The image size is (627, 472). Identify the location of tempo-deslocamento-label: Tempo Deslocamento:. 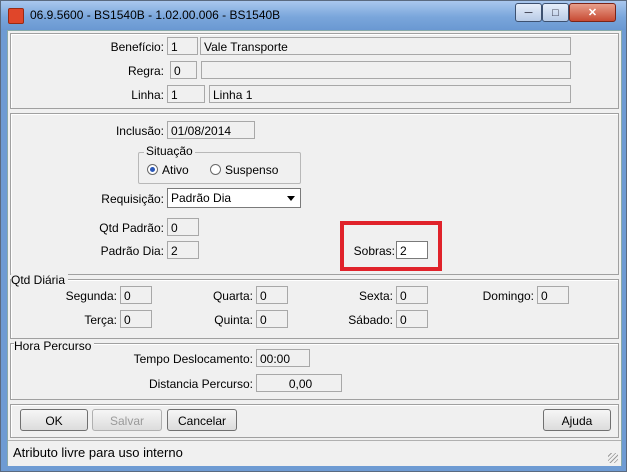
(193, 359).